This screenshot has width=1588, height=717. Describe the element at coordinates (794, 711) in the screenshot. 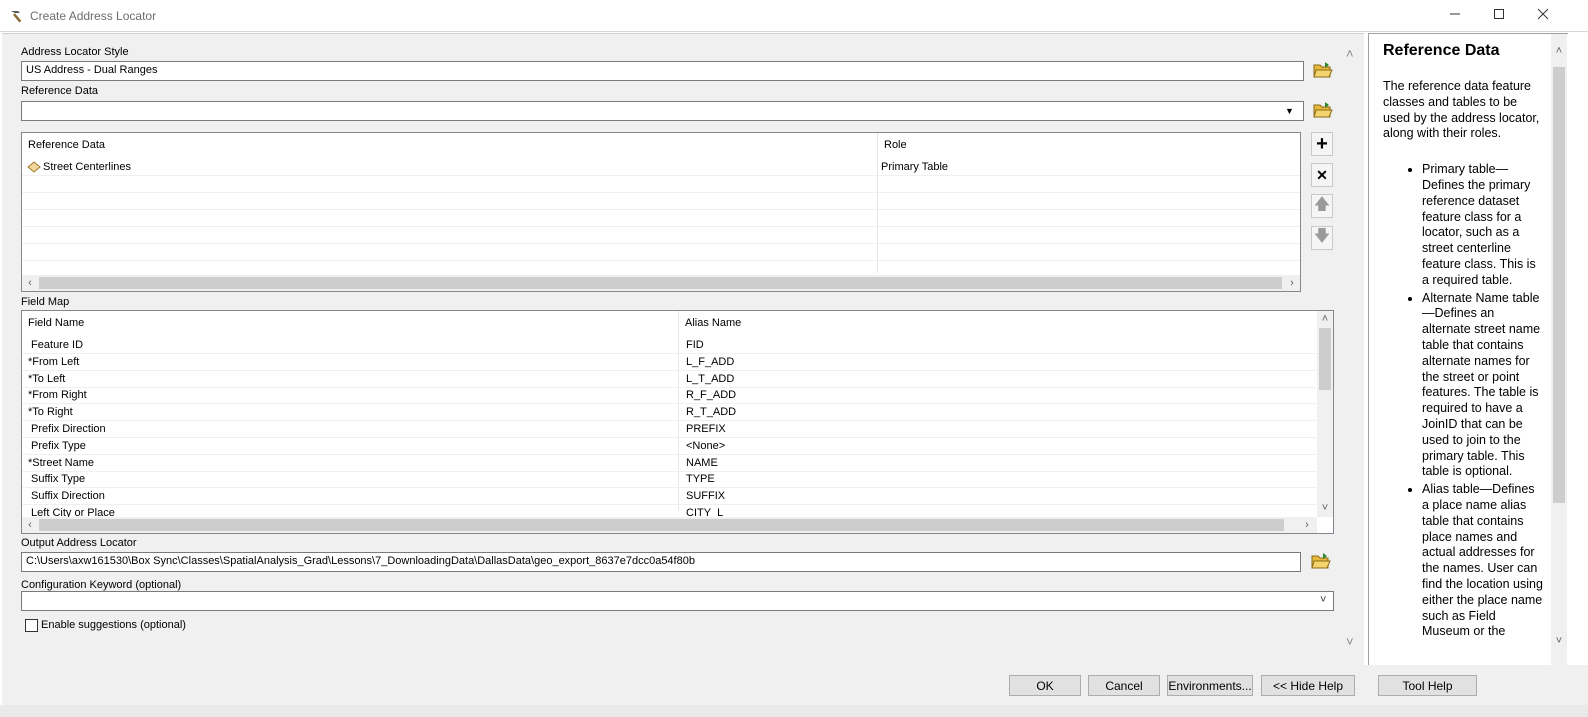

I see `background-strip` at that location.